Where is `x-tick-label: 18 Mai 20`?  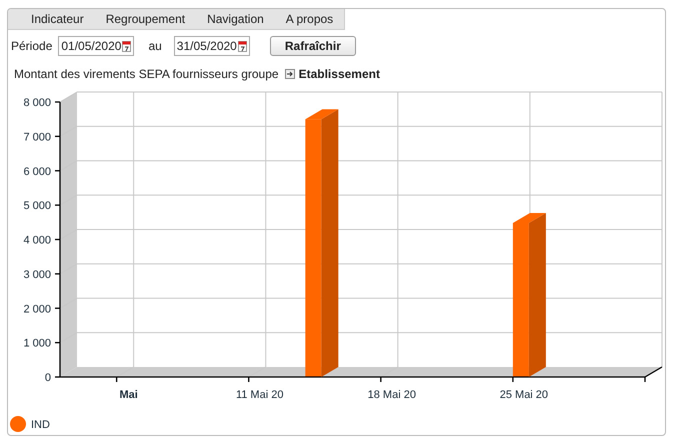
x-tick-label: 18 Mai 20 is located at coordinates (392, 395).